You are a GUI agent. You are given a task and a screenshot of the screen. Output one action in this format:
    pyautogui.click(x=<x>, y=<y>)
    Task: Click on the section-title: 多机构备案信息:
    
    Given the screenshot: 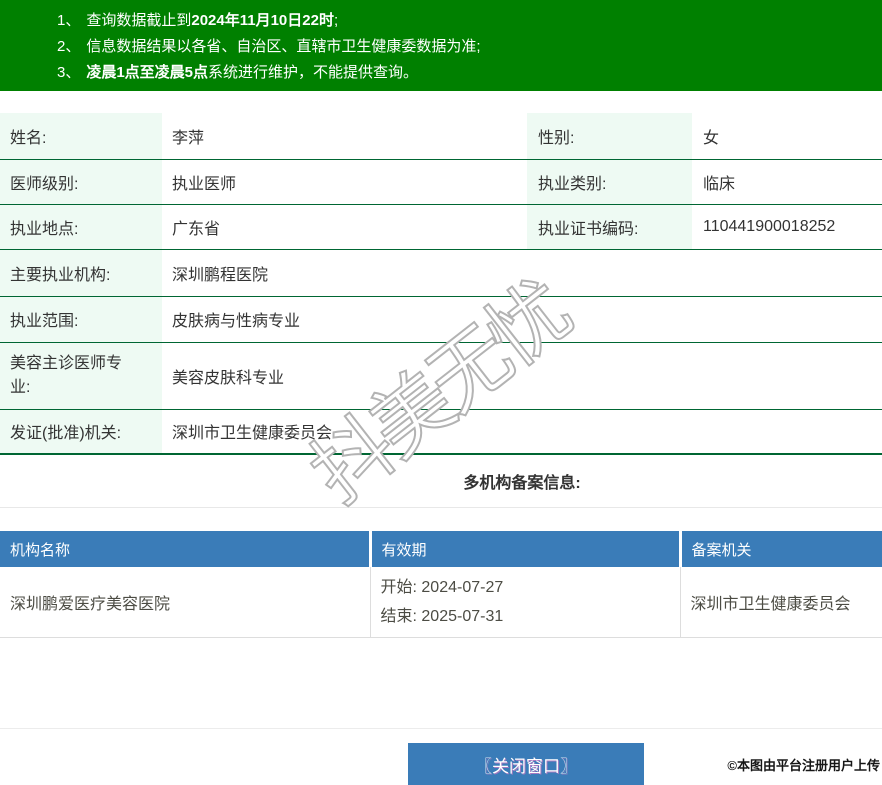 What is the action you would take?
    pyautogui.click(x=522, y=483)
    